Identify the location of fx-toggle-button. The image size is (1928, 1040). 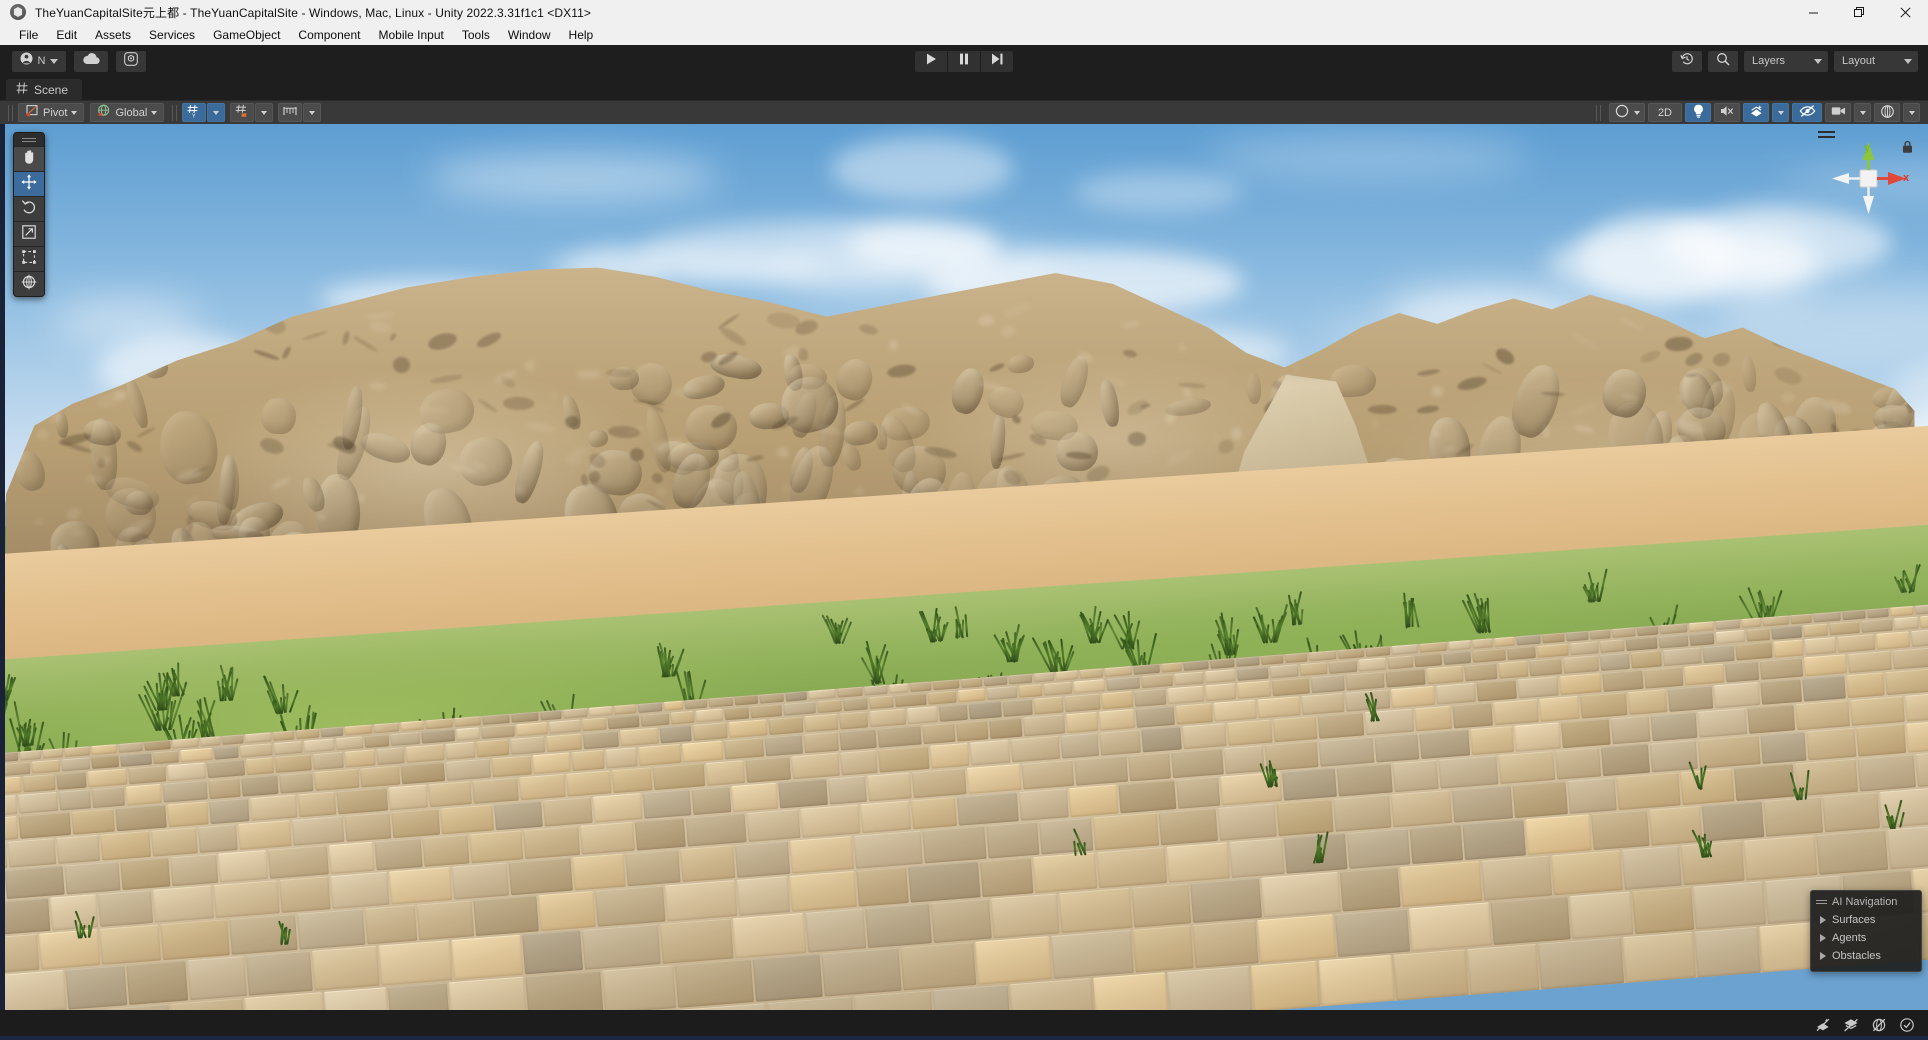
(1756, 112).